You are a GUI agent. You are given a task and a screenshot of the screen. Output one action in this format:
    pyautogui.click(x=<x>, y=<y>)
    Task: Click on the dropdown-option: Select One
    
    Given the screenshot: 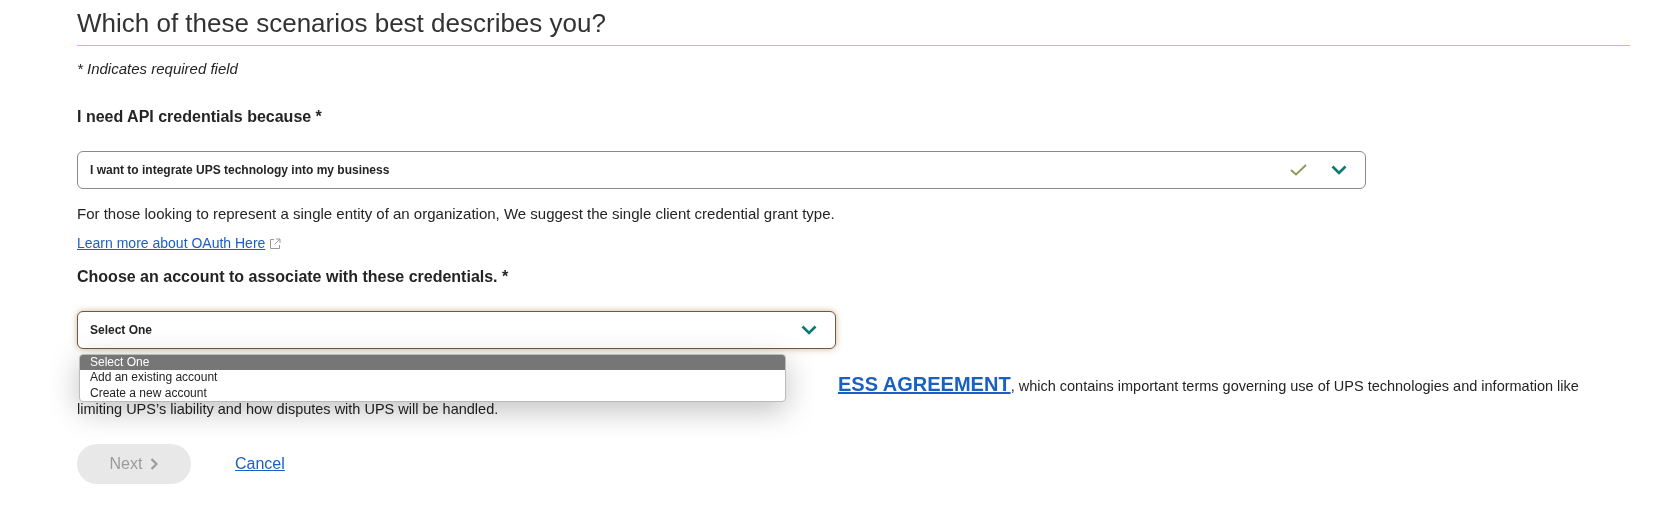 What is the action you would take?
    pyautogui.click(x=432, y=362)
    